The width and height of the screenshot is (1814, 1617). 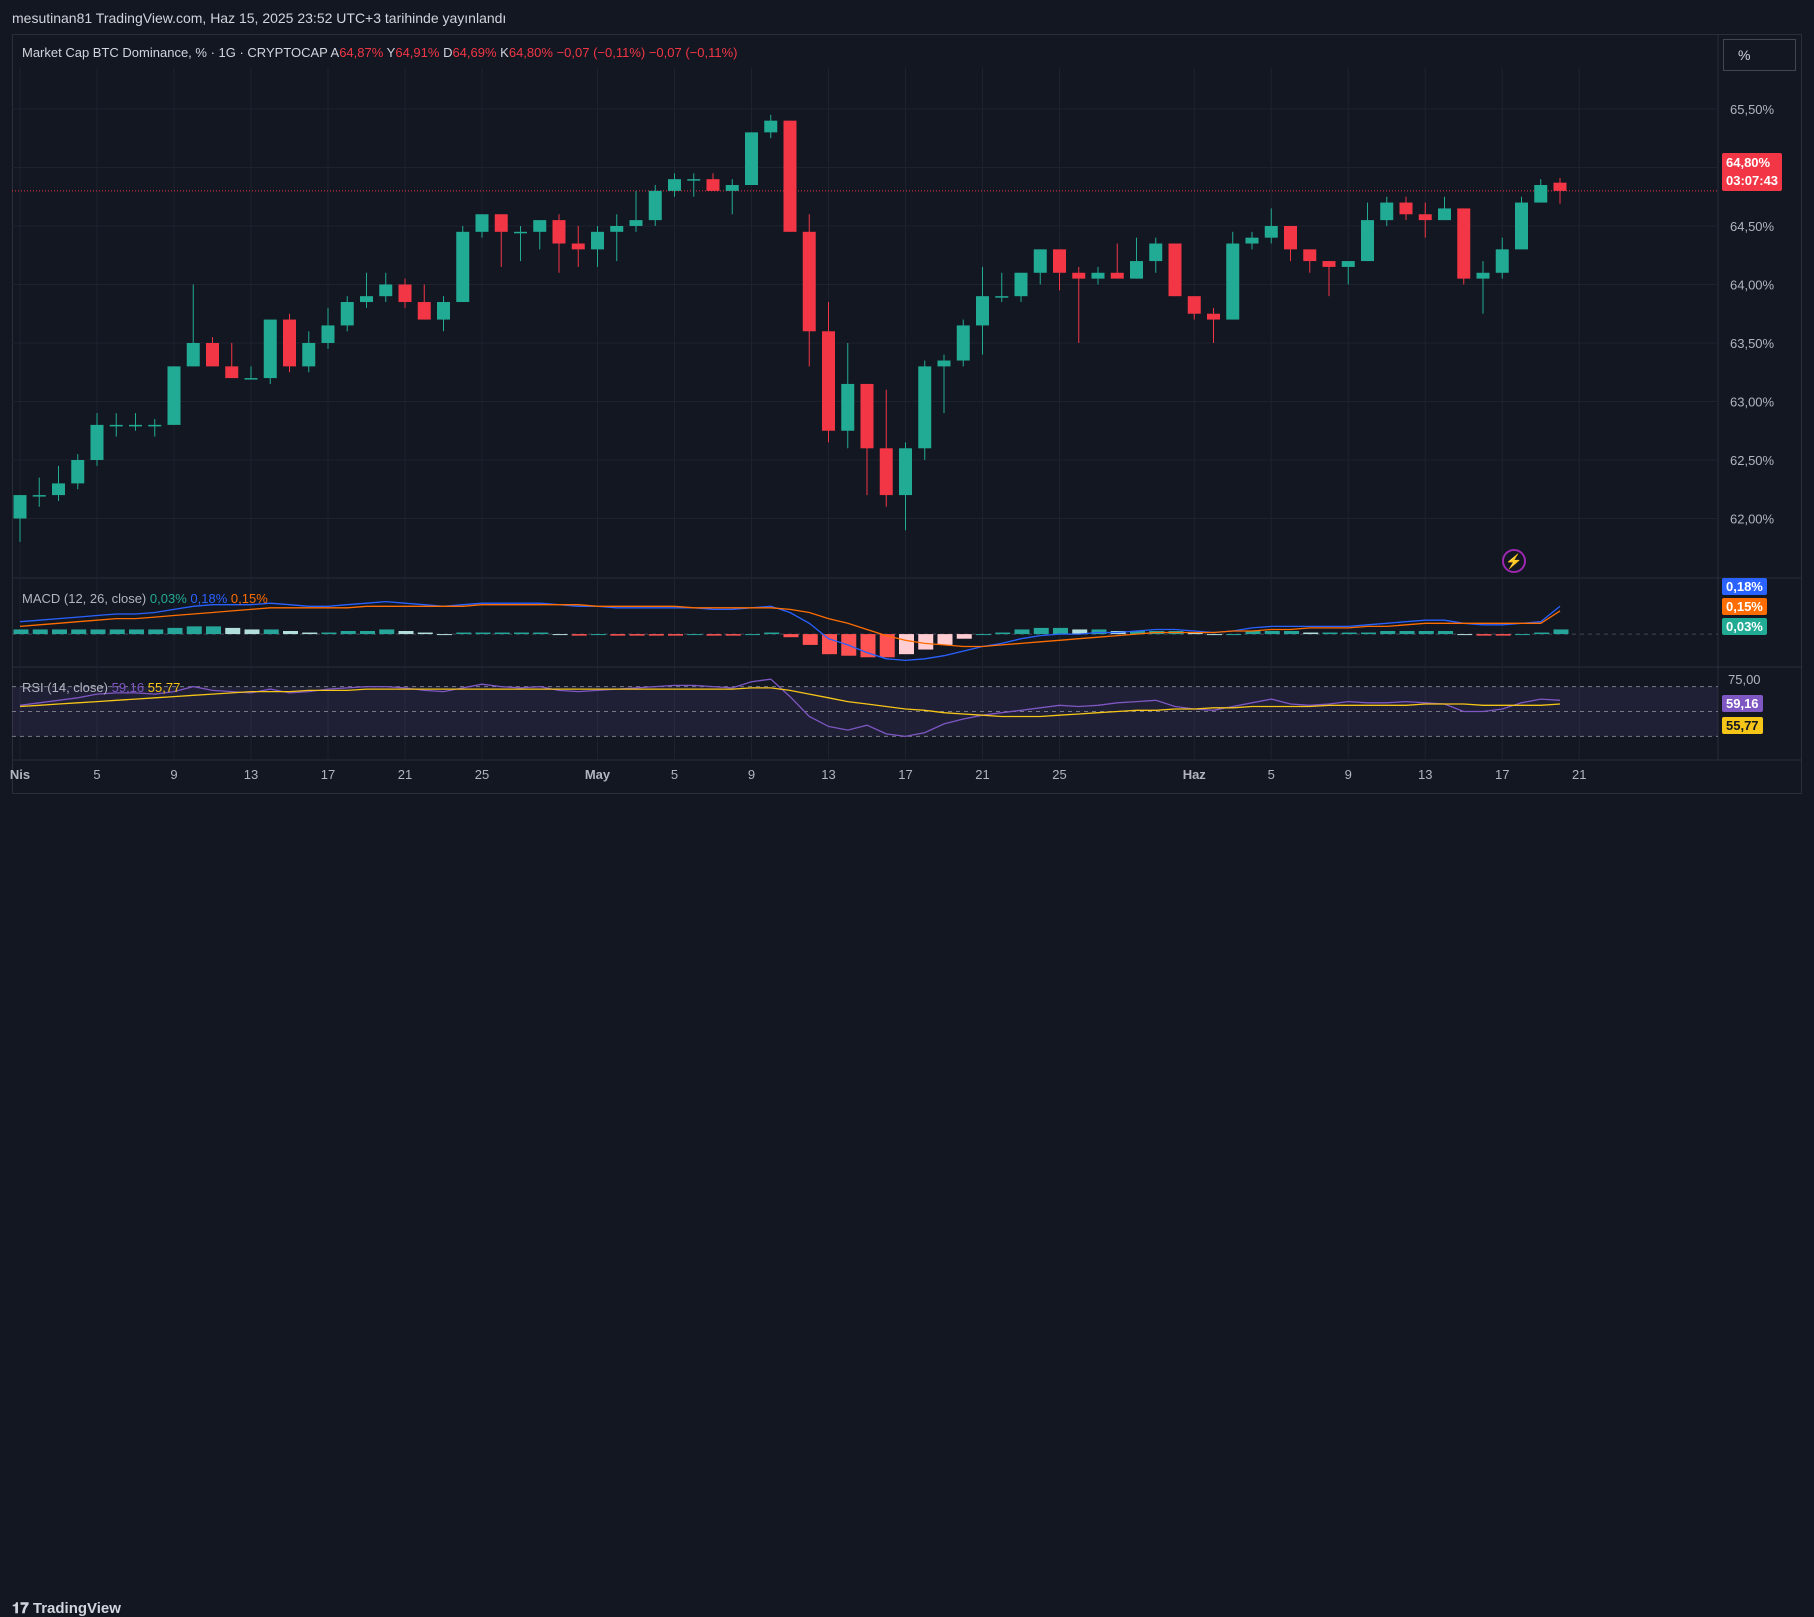 I want to click on x-tick-label: Nis, so click(x=20, y=774).